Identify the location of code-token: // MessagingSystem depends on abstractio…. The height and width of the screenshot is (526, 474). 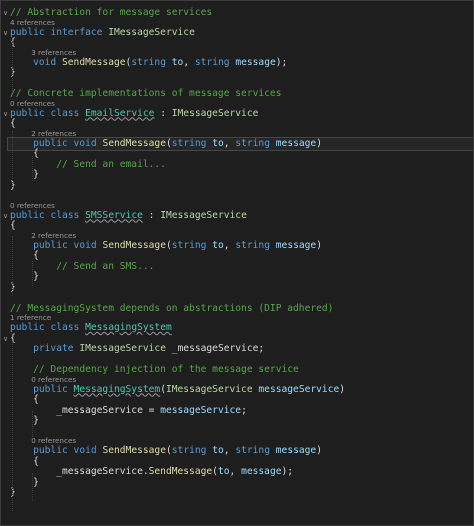
(172, 308).